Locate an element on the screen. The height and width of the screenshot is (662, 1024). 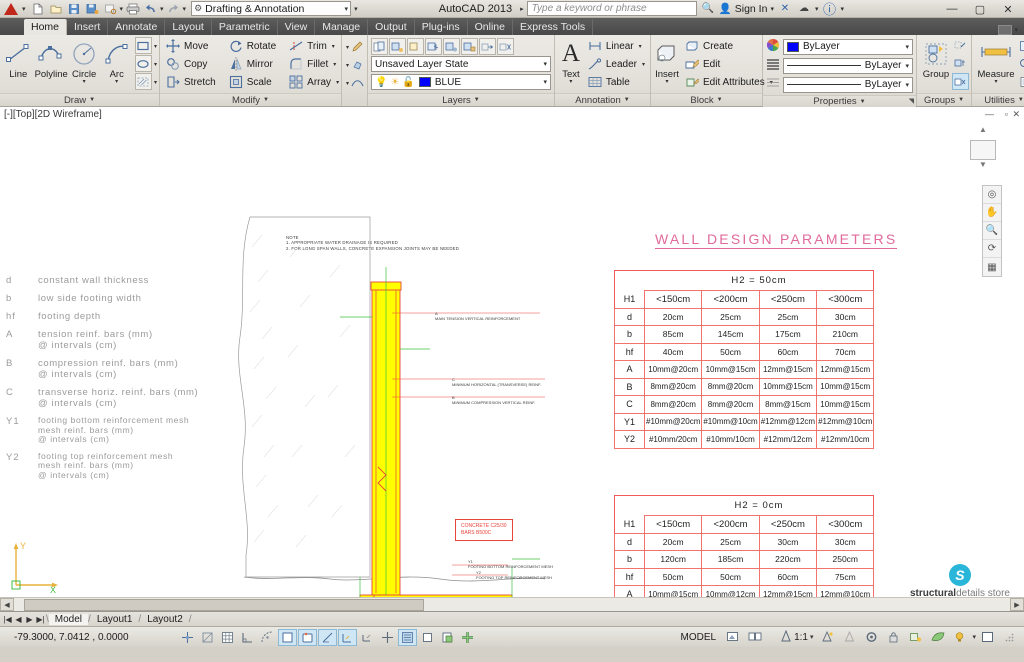
layout-tab-layout2: Layout2 is located at coordinates (165, 619).